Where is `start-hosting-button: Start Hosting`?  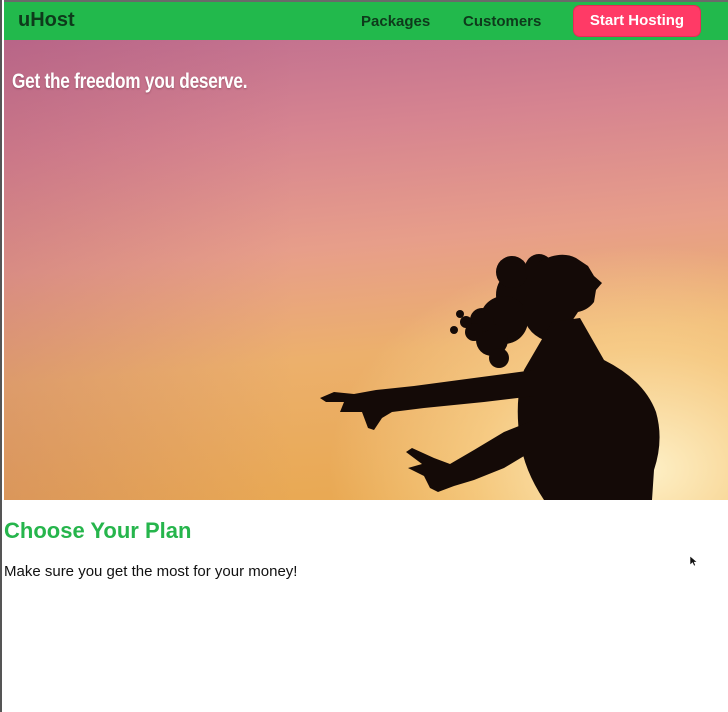
start-hosting-button: Start Hosting is located at coordinates (637, 21).